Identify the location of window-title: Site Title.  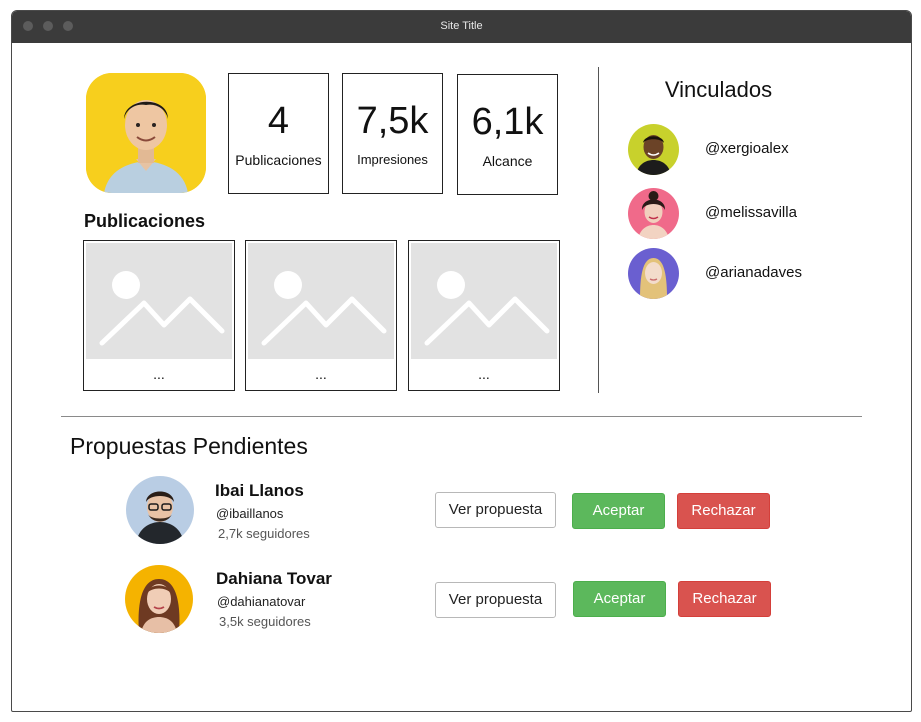
(461, 26).